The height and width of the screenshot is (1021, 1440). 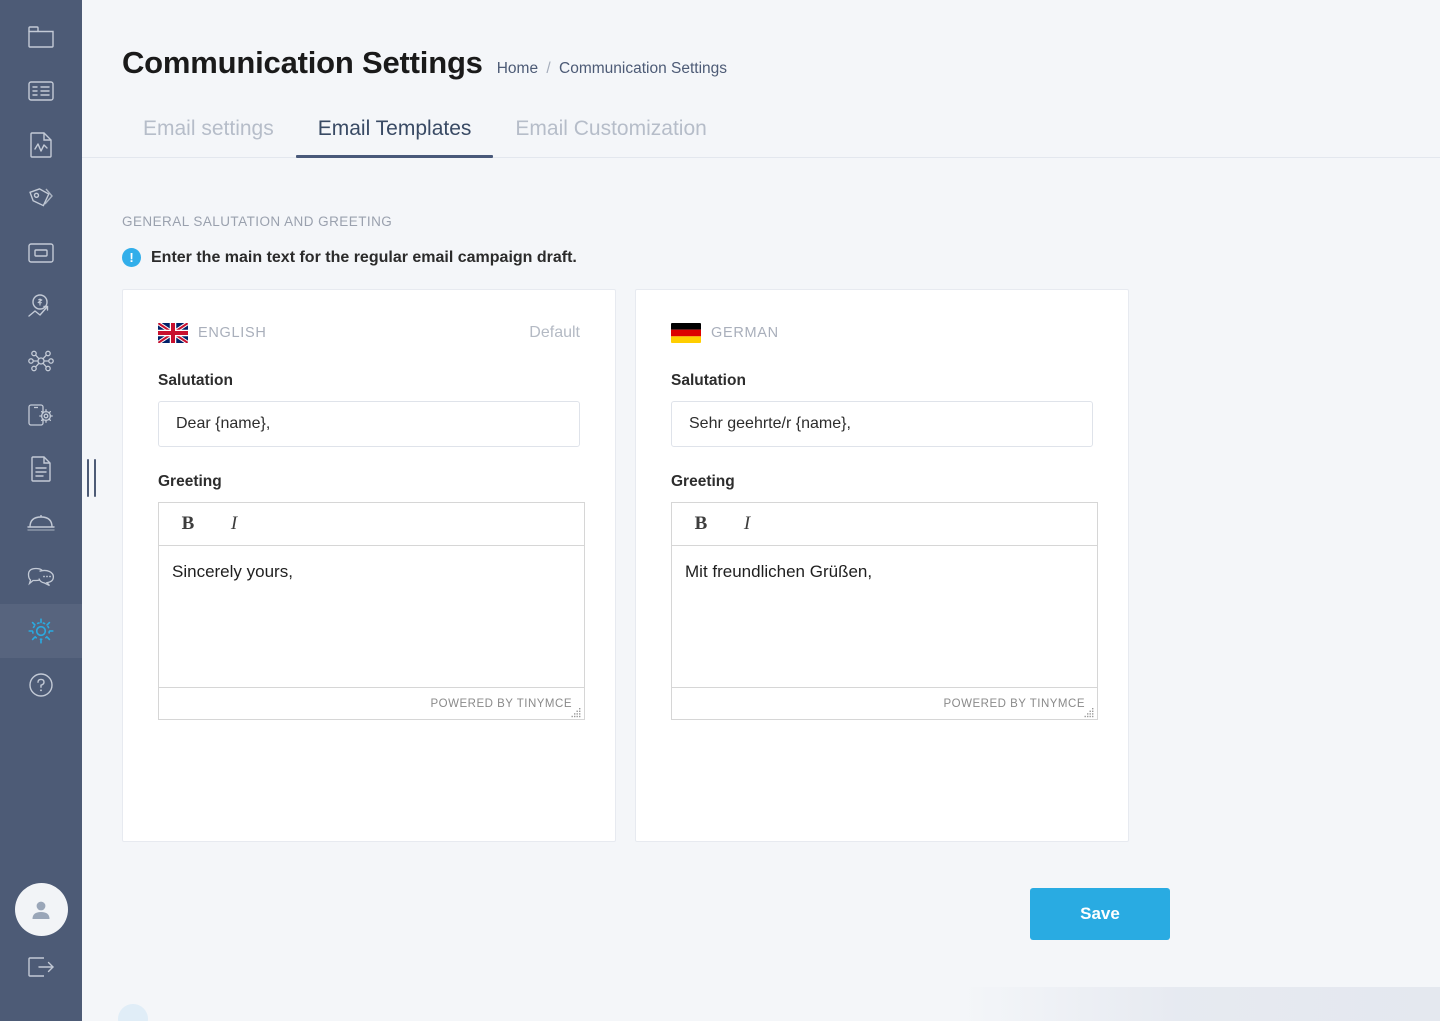 I want to click on sidebar-item-help, so click(x=41, y=685).